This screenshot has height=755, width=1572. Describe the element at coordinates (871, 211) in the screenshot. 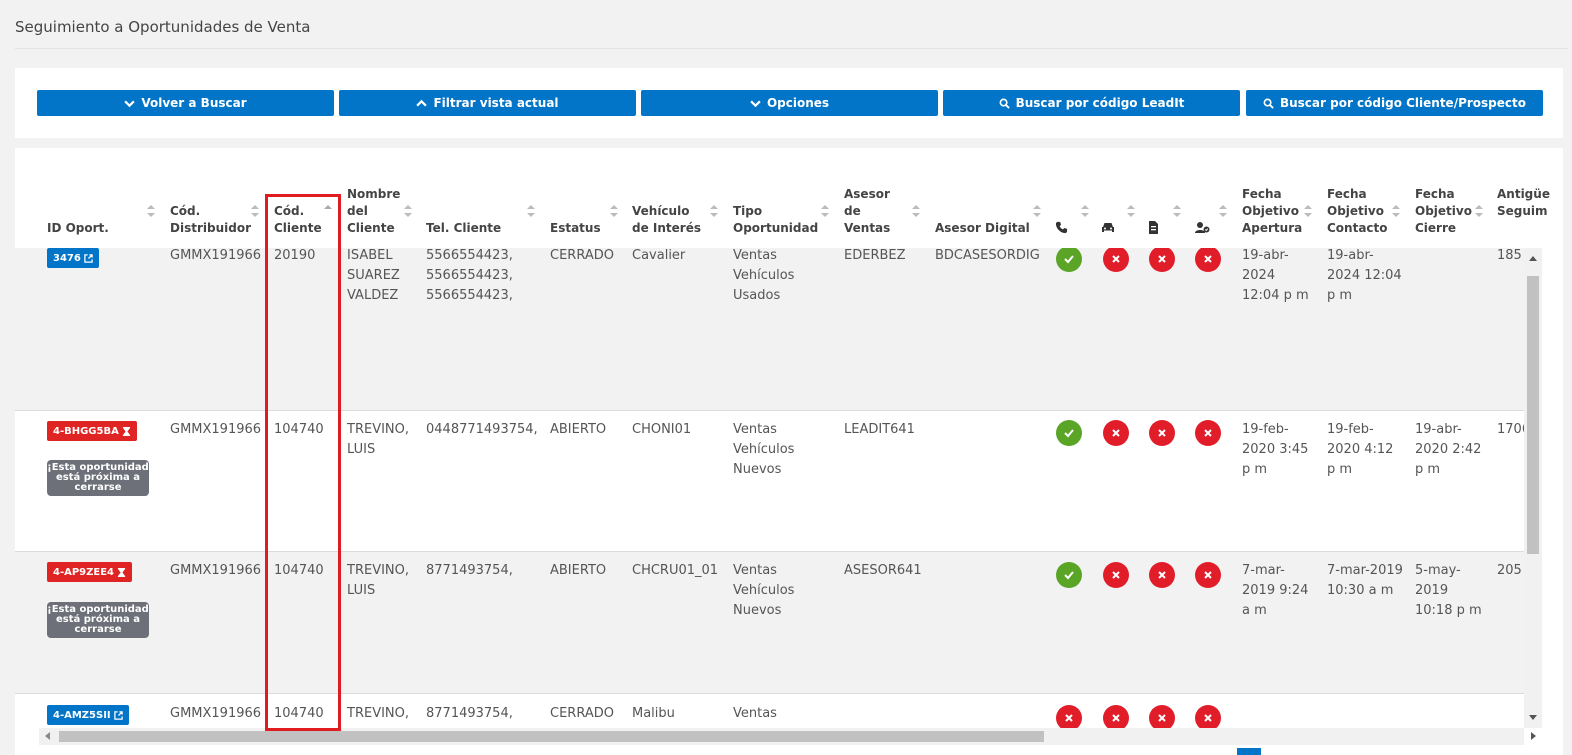

I see `header-asesor: Asesor de Ventas` at that location.